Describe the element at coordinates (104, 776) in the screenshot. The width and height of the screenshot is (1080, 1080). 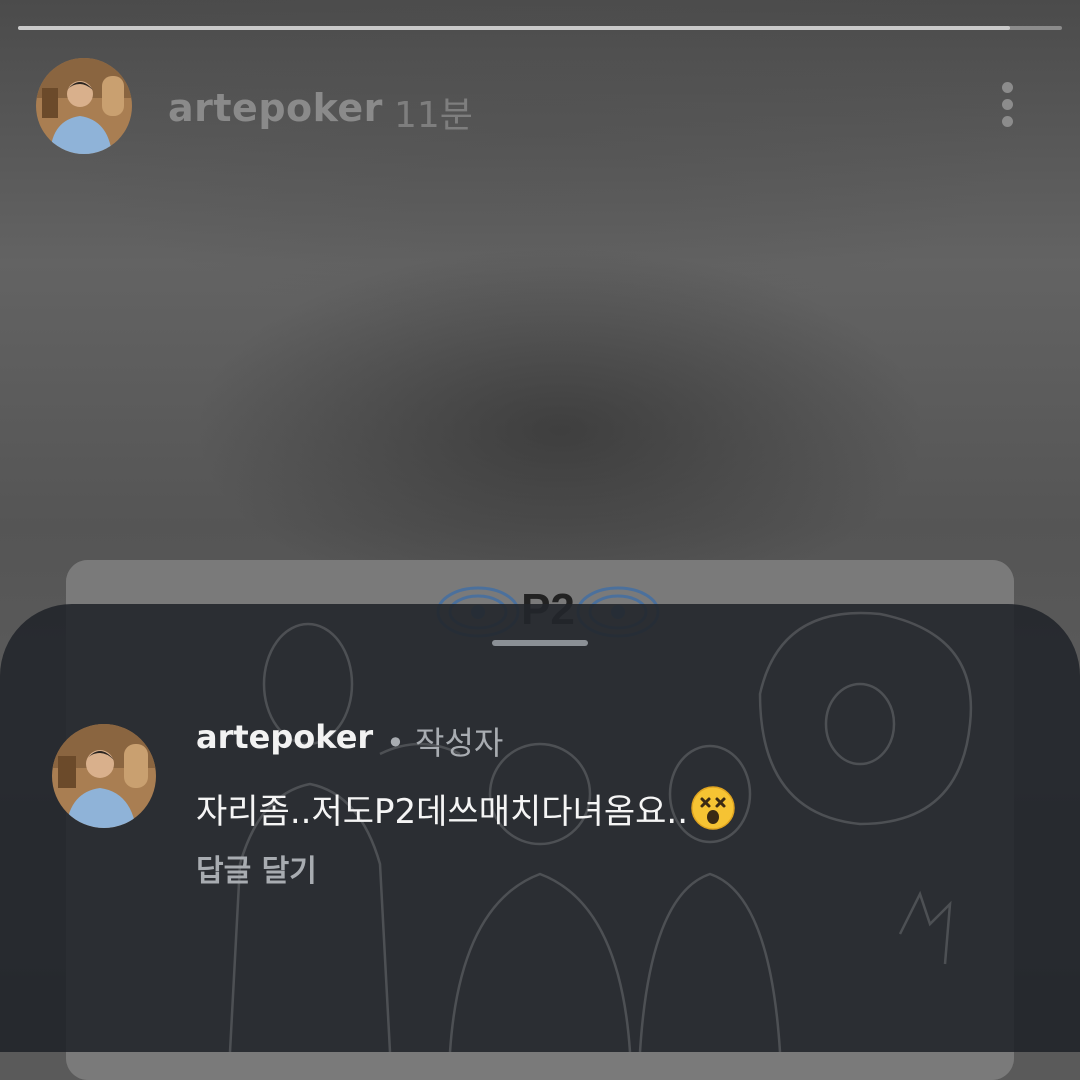
I see `comment-avatar` at that location.